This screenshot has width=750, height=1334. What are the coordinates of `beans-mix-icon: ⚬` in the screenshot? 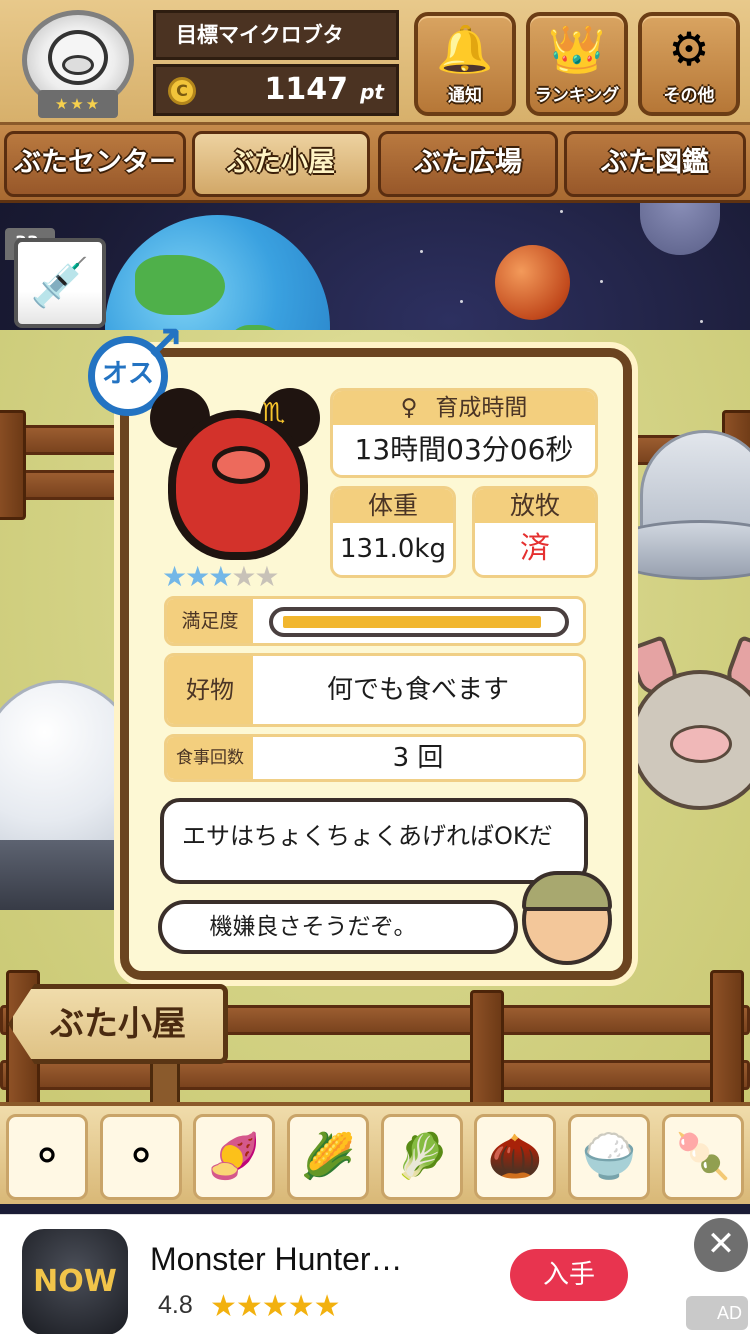 It's located at (141, 1156).